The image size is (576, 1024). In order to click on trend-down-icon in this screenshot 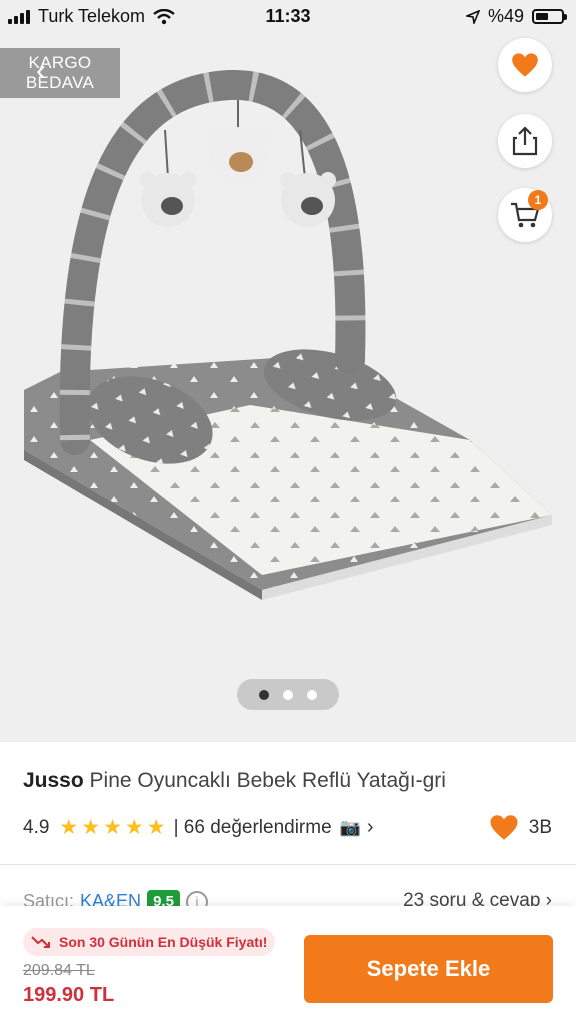, I will do `click(40, 942)`.